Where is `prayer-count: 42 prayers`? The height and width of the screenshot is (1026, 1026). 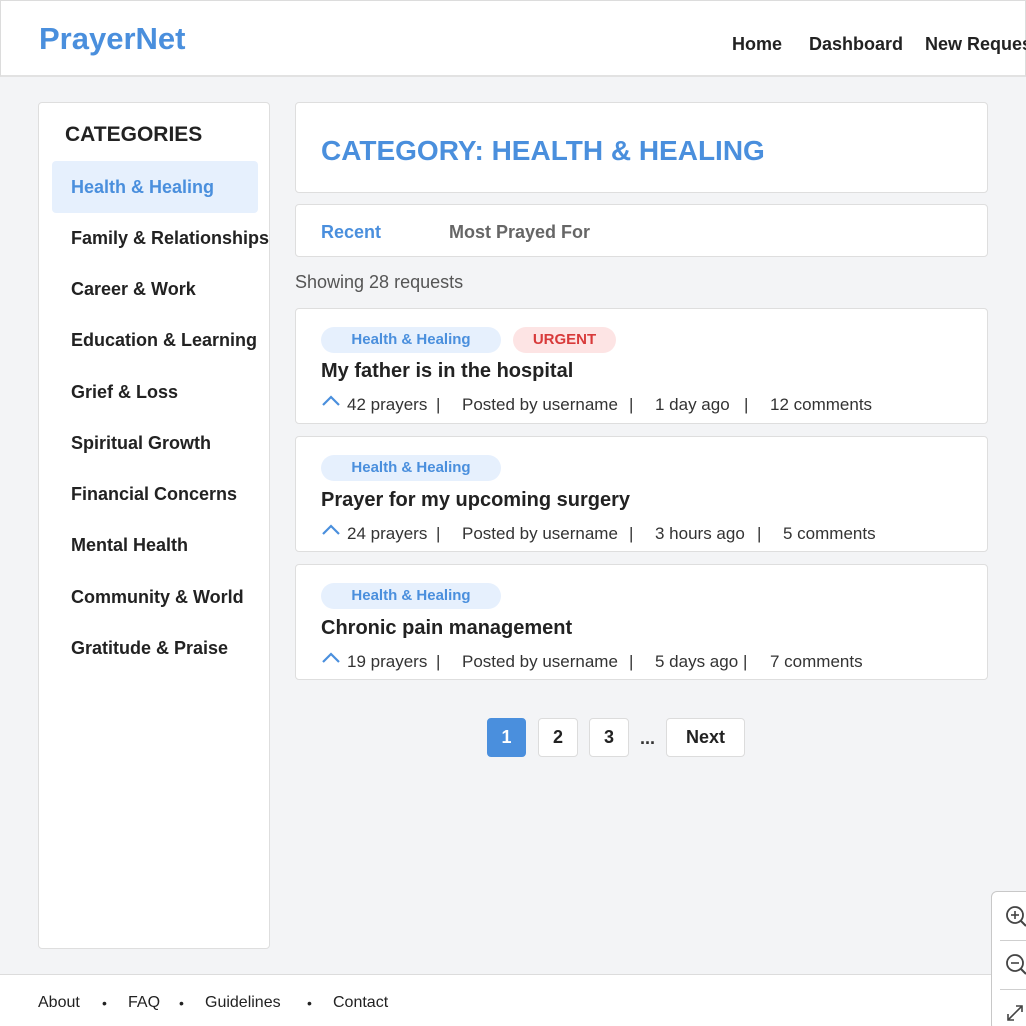
prayer-count: 42 prayers is located at coordinates (387, 404).